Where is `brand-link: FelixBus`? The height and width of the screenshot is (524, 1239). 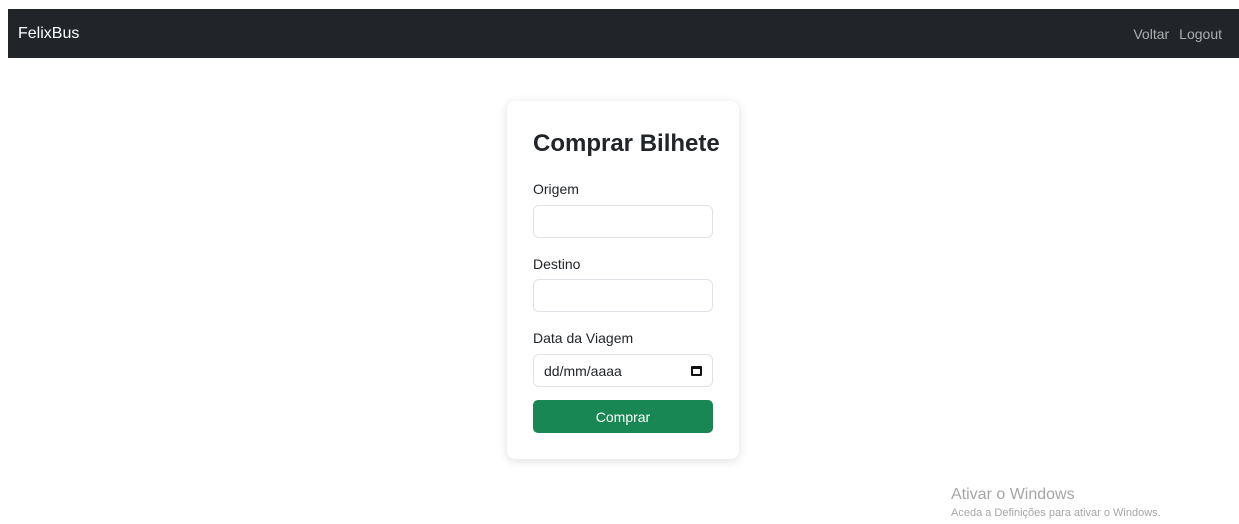
brand-link: FelixBus is located at coordinates (48, 34).